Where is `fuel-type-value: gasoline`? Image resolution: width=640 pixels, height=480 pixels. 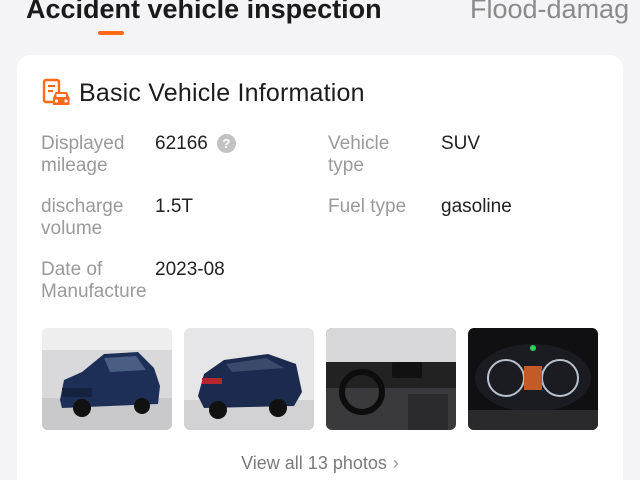 fuel-type-value: gasoline is located at coordinates (476, 206).